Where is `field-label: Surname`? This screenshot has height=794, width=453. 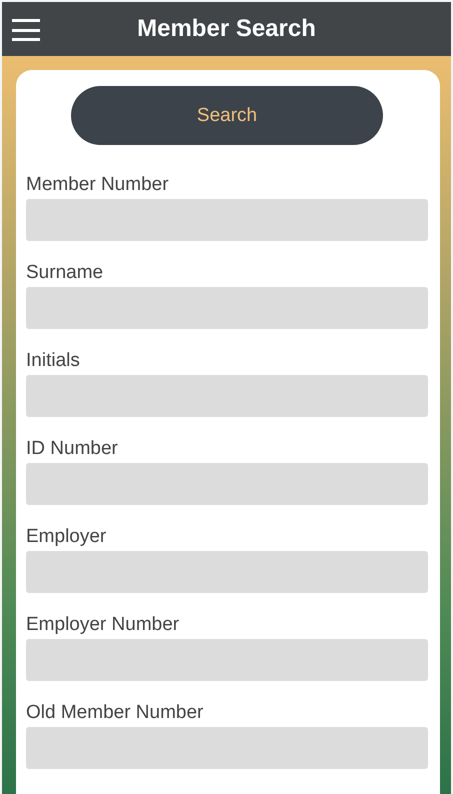
field-label: Surname is located at coordinates (65, 273).